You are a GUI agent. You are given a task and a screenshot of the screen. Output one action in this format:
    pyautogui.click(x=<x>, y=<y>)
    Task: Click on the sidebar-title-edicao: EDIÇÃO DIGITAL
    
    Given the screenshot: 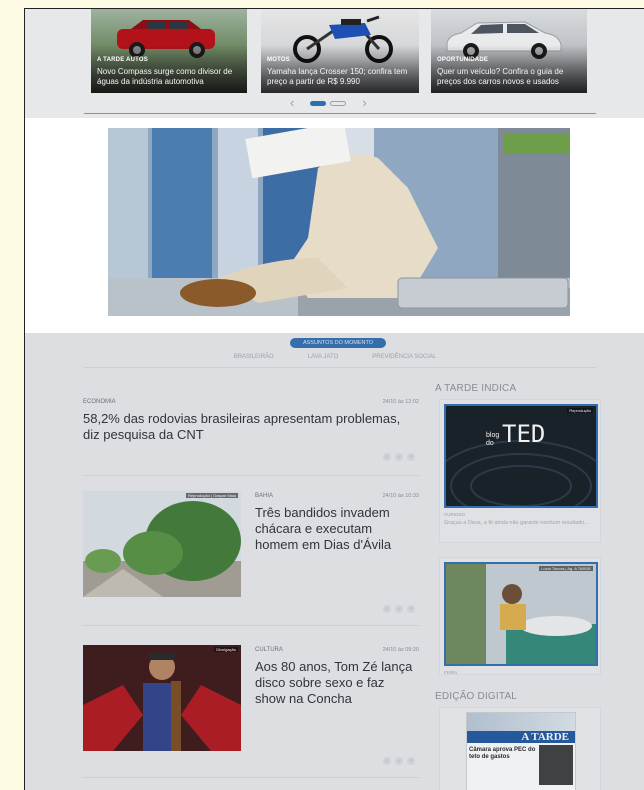 What is the action you would take?
    pyautogui.click(x=476, y=696)
    